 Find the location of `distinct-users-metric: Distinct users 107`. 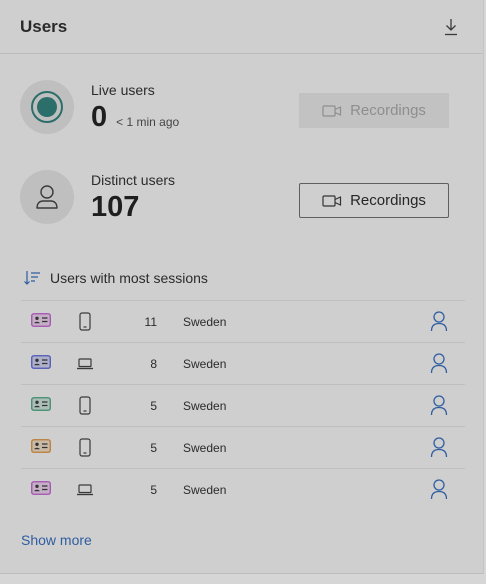

distinct-users-metric: Distinct users 107 is located at coordinates (97, 197).